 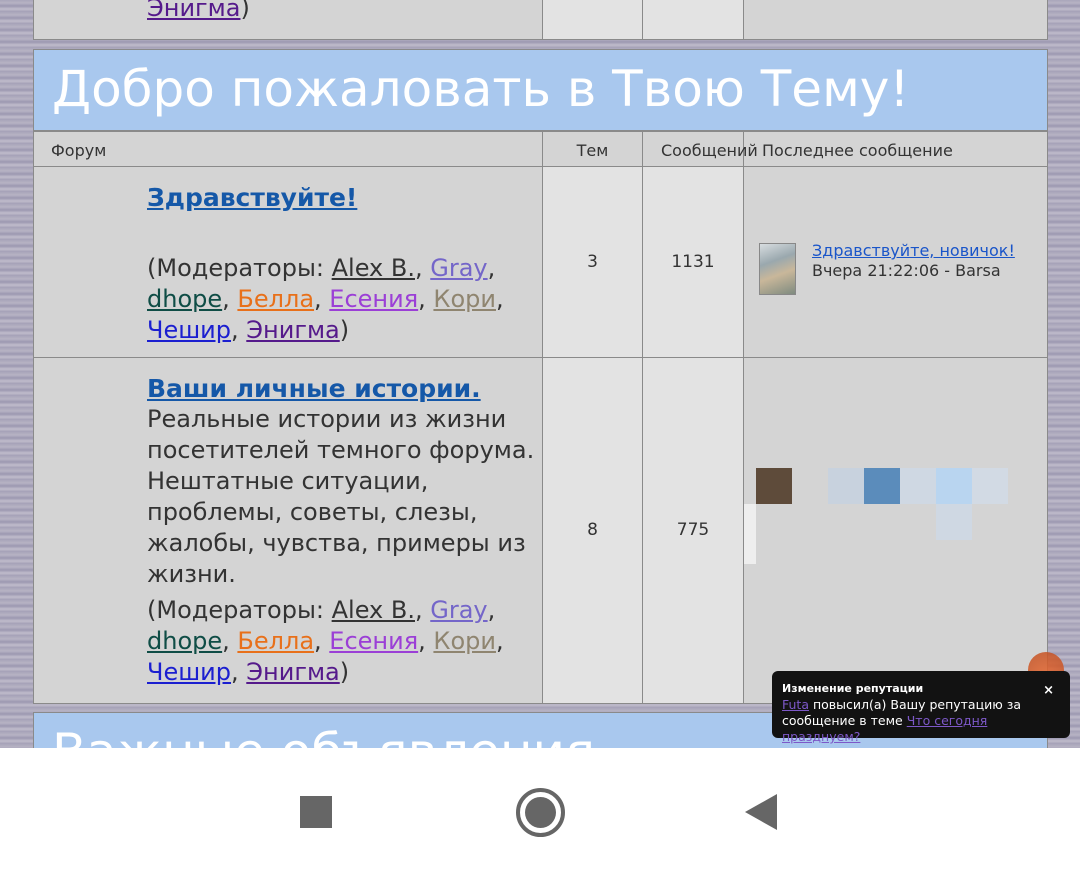 What do you see at coordinates (79, 150) in the screenshot?
I see `header-forum: Форум` at bounding box center [79, 150].